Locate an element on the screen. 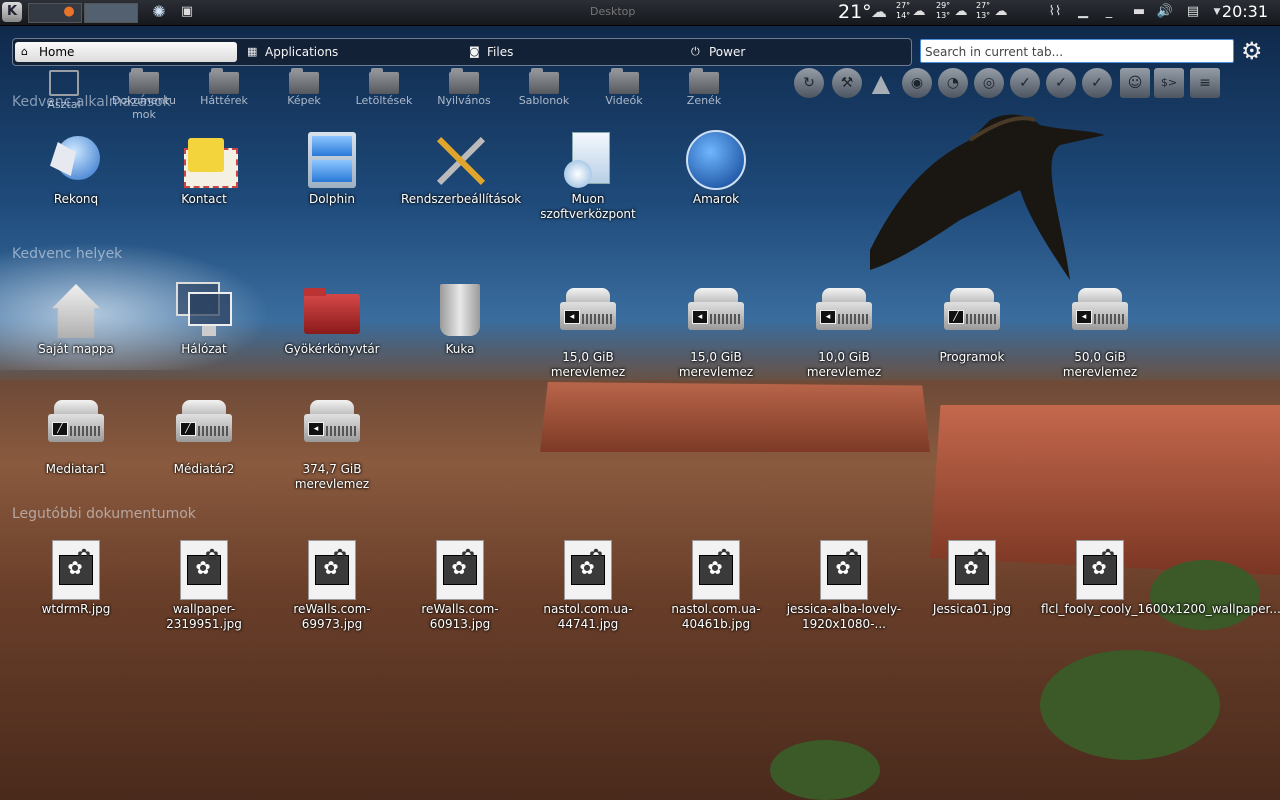 This screenshot has width=1280, height=800. refresh-icon: ↻ is located at coordinates (809, 83).